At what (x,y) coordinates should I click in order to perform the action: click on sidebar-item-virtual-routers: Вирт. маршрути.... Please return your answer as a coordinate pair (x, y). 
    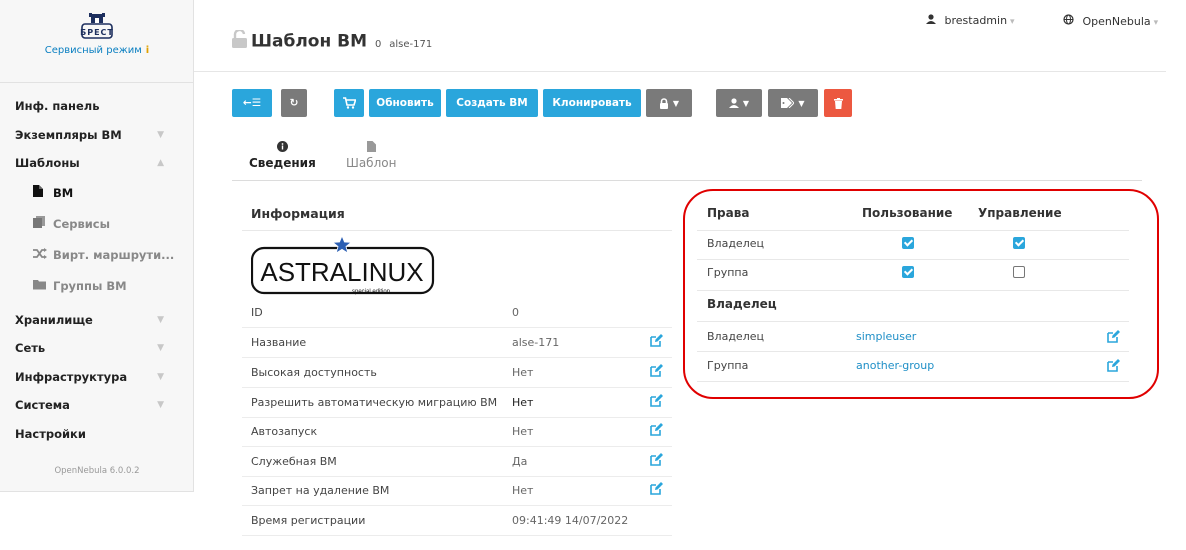
    Looking at the image, I should click on (97, 255).